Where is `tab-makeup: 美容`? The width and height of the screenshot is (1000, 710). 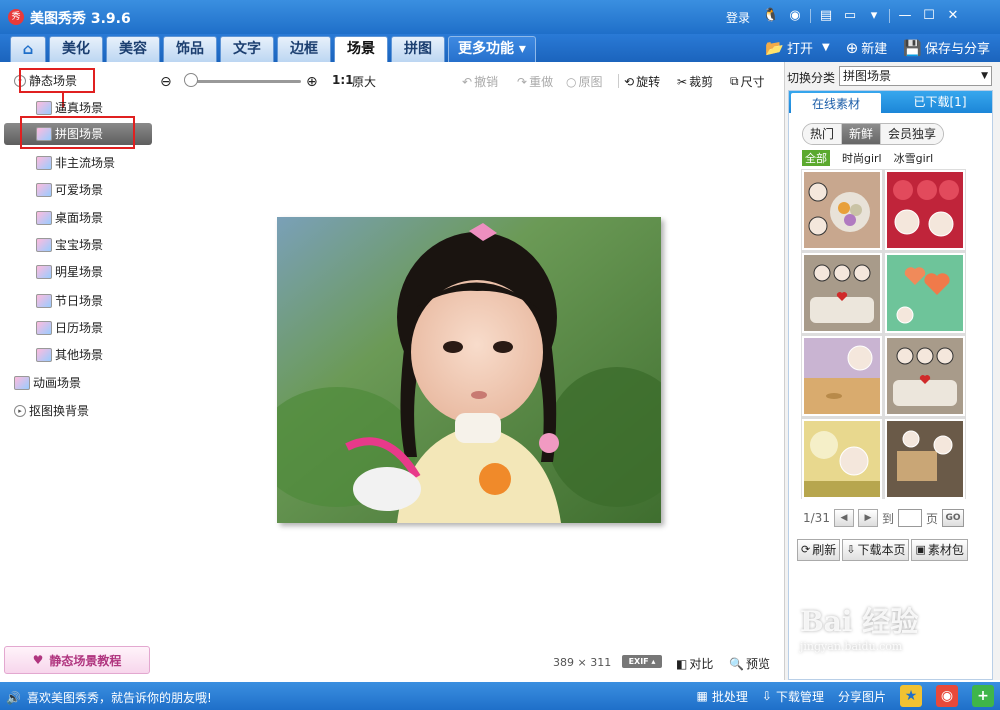 tab-makeup: 美容 is located at coordinates (133, 49).